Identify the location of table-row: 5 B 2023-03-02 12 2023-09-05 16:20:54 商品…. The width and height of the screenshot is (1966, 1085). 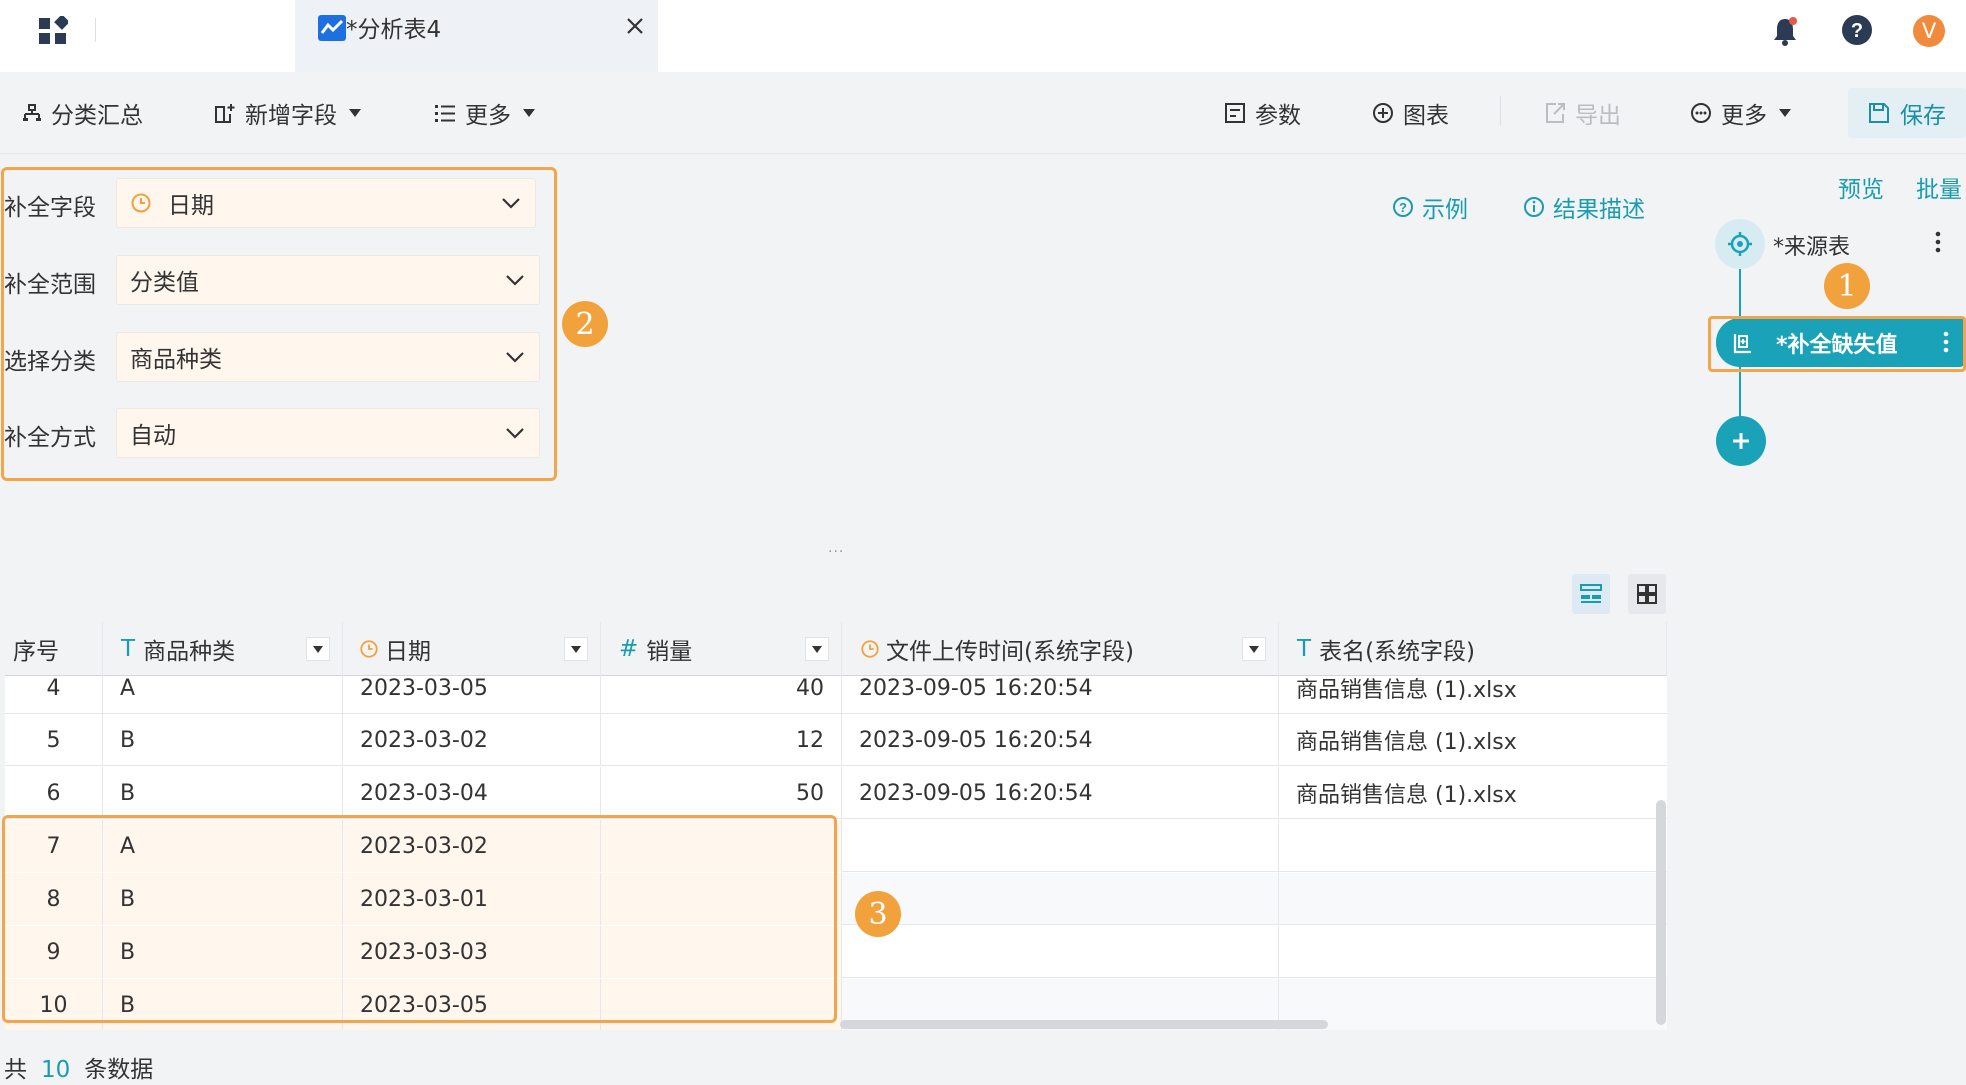
(836, 740).